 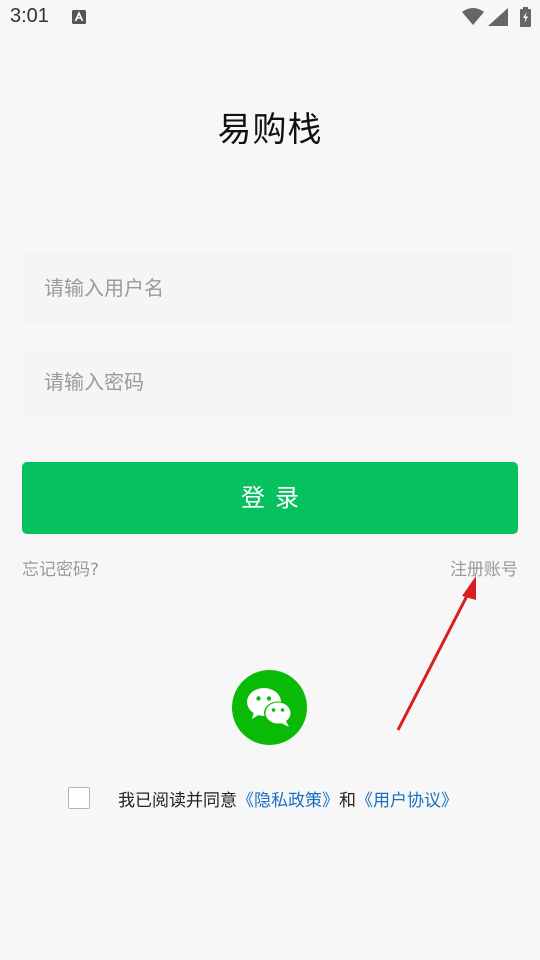 I want to click on register-link: 注册账号, so click(x=484, y=567).